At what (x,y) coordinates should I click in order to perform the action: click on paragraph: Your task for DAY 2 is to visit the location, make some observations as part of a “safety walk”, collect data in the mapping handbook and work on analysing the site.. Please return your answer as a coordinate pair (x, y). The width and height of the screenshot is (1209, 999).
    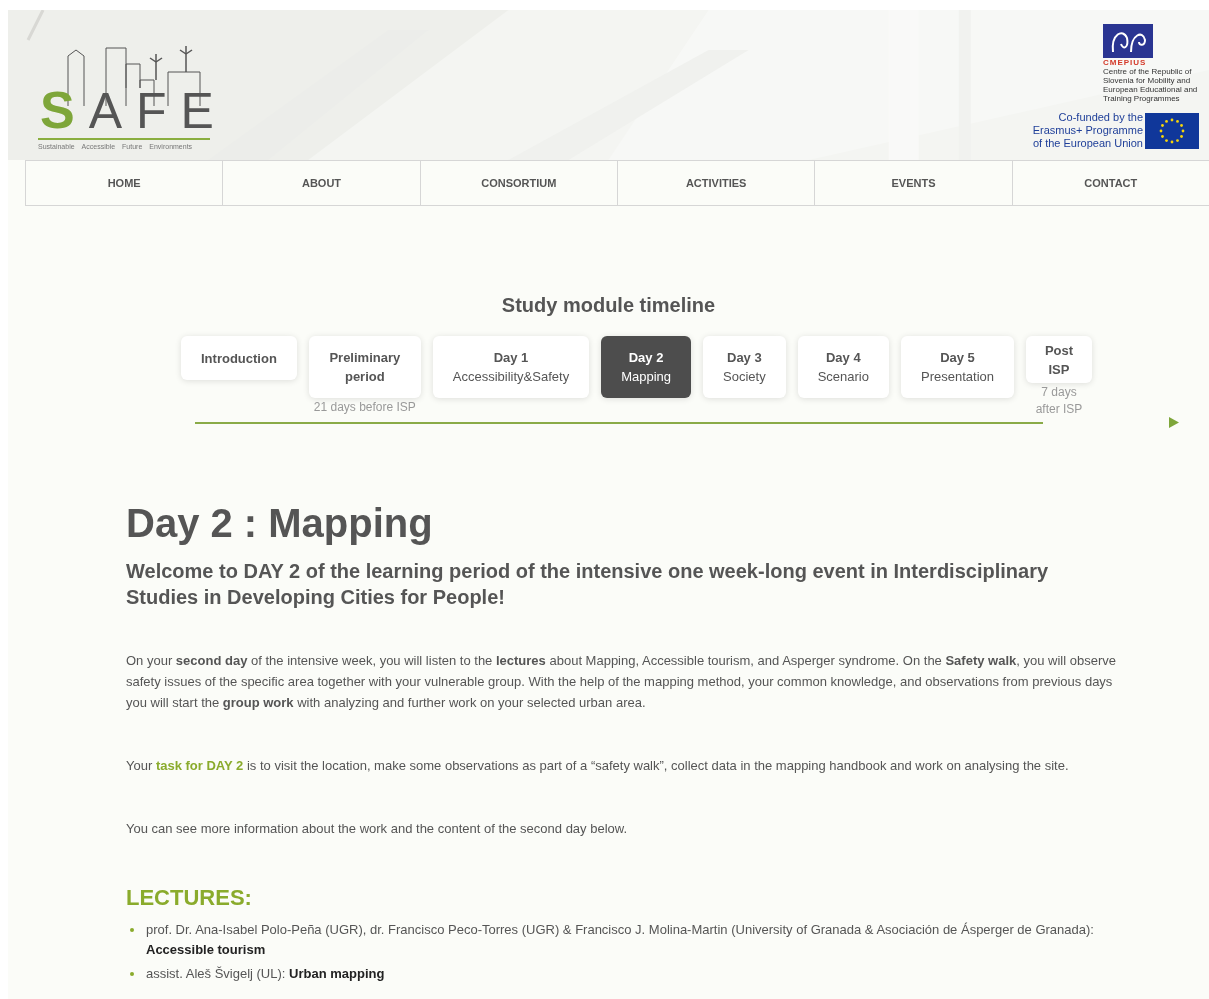
    Looking at the image, I should click on (598, 766).